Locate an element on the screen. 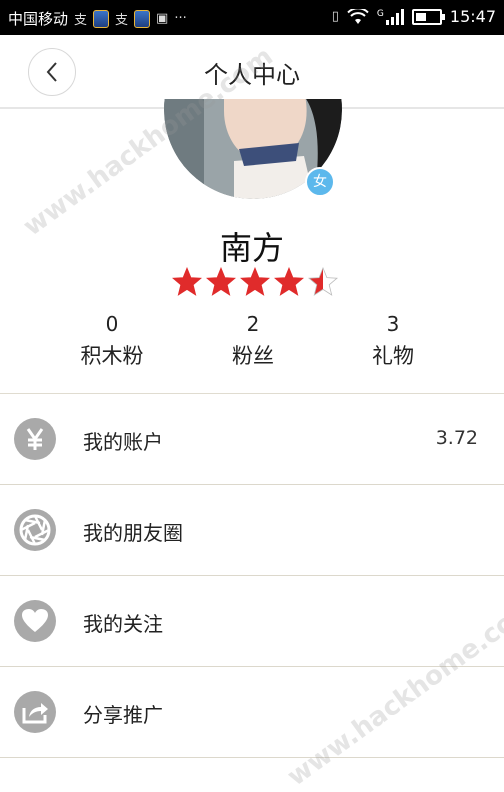  stat-label: 积木粉 is located at coordinates (112, 356).